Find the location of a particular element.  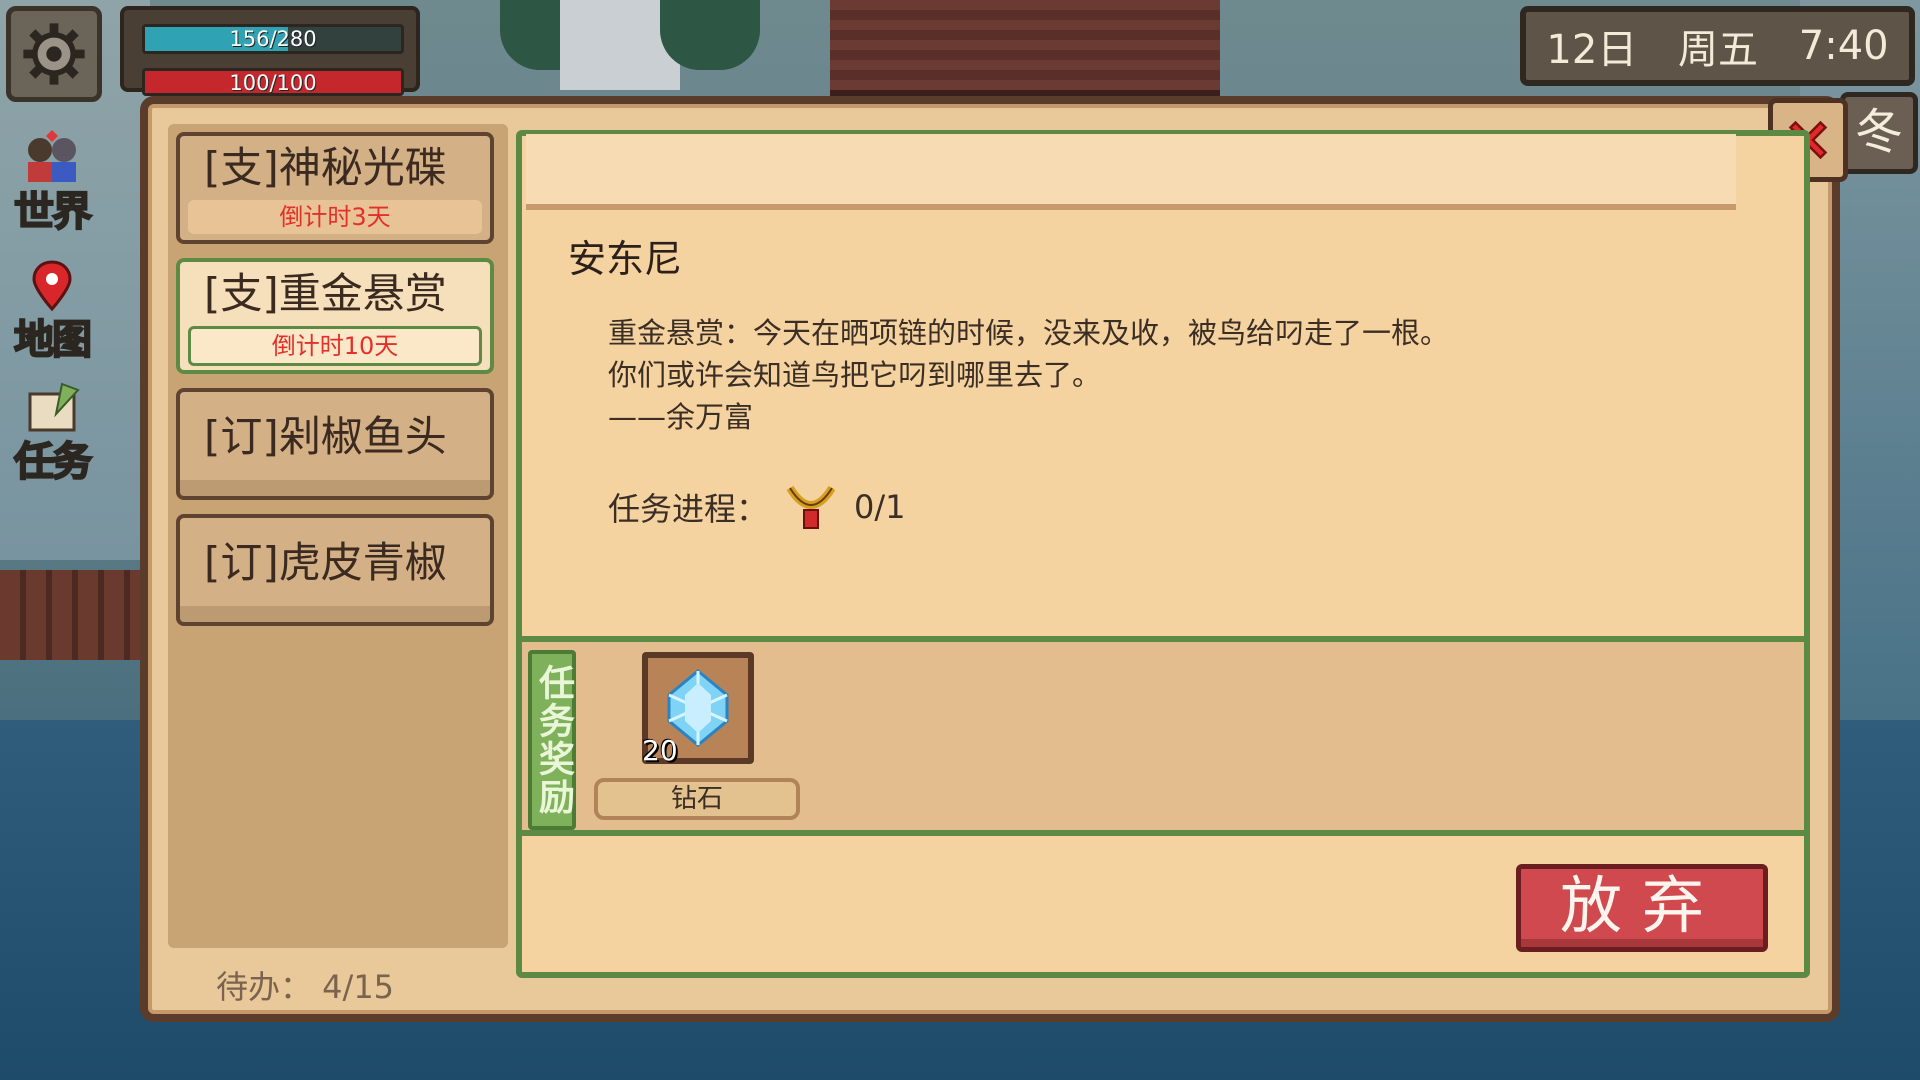

quest-timer: 倒计时10天 is located at coordinates (335, 346).